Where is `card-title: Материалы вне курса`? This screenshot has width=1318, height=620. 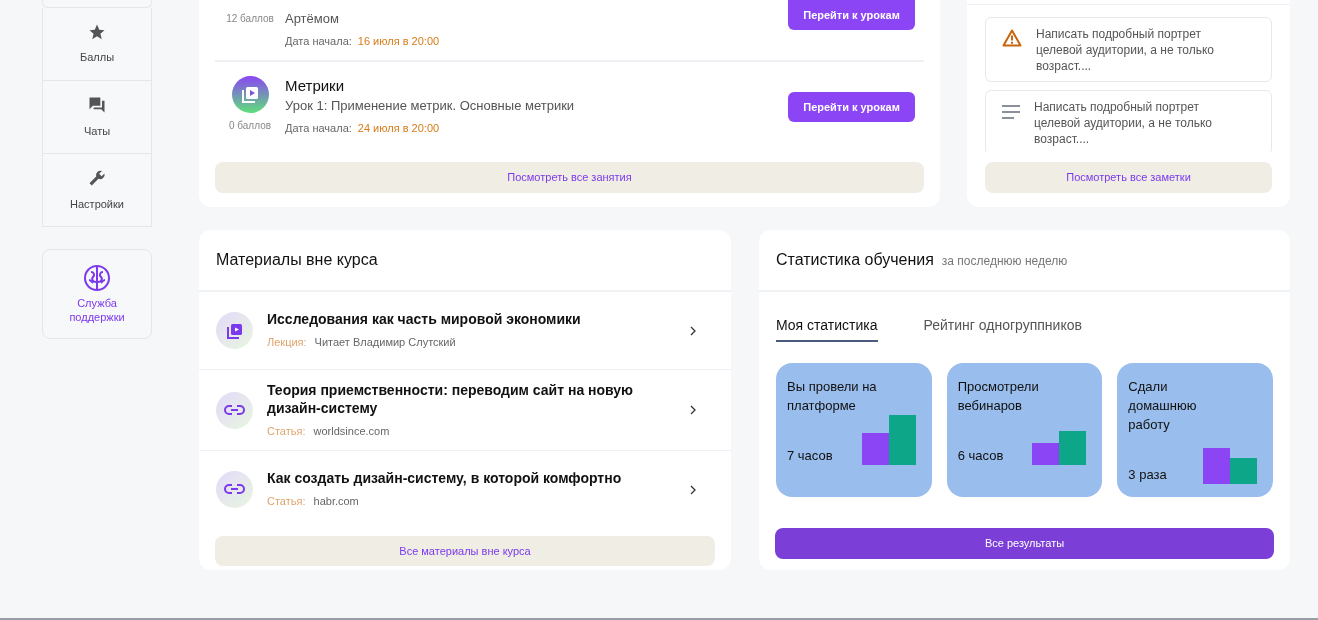 card-title: Материалы вне курса is located at coordinates (297, 260).